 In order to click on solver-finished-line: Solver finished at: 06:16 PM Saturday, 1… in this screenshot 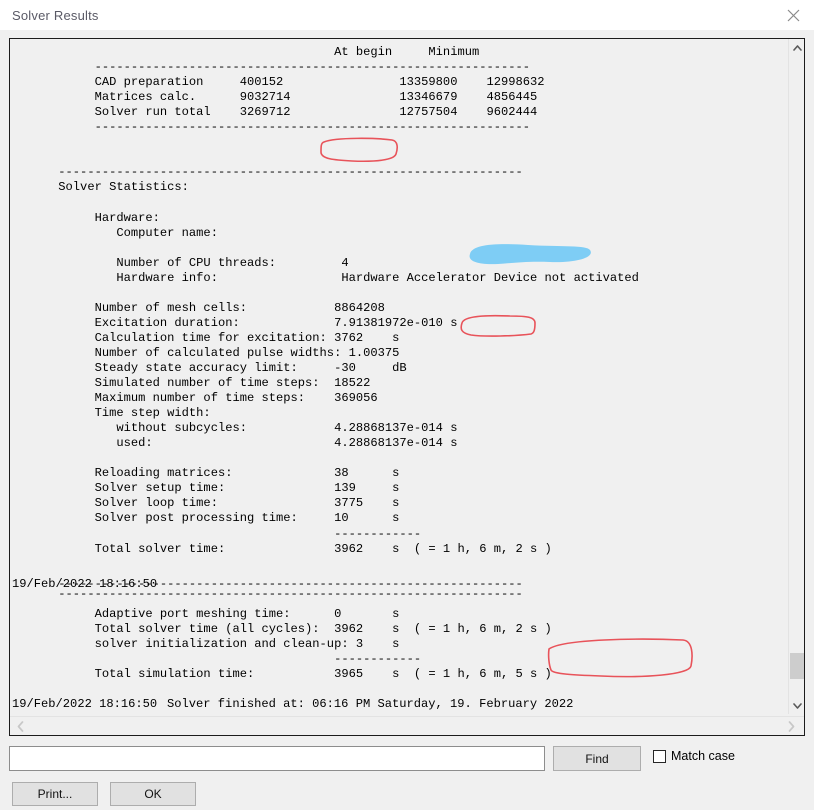, I will do `click(370, 704)`.